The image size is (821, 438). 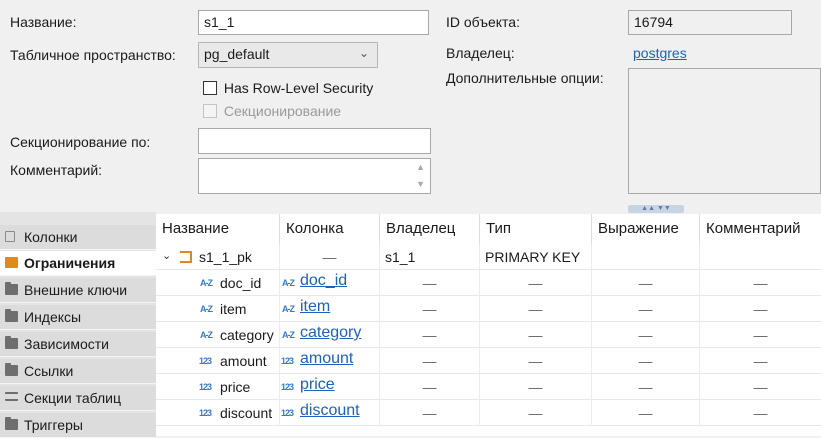 I want to click on column-header-column: Колонка, so click(x=330, y=229).